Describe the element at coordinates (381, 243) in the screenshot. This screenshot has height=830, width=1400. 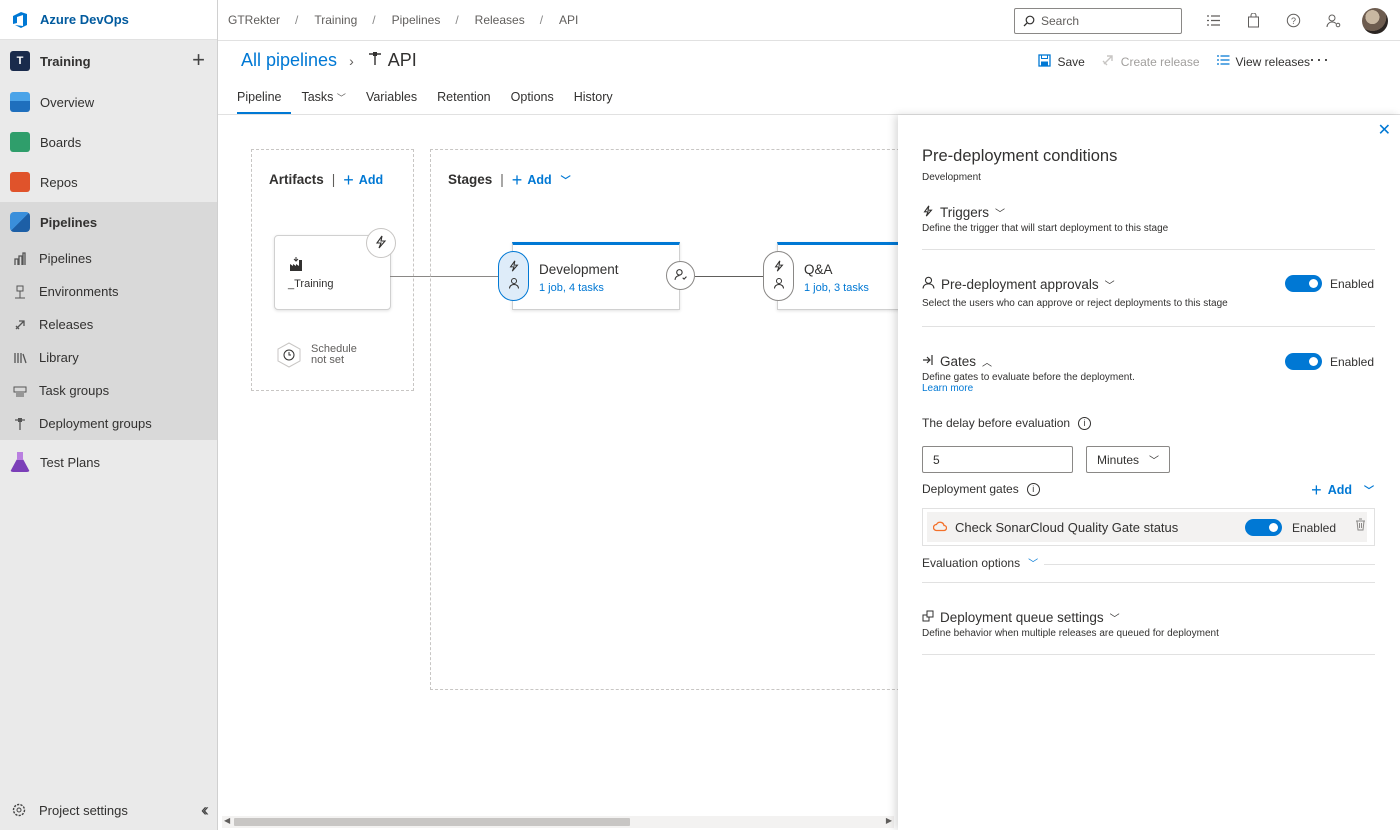
I see `continuous-deployment-trigger` at that location.